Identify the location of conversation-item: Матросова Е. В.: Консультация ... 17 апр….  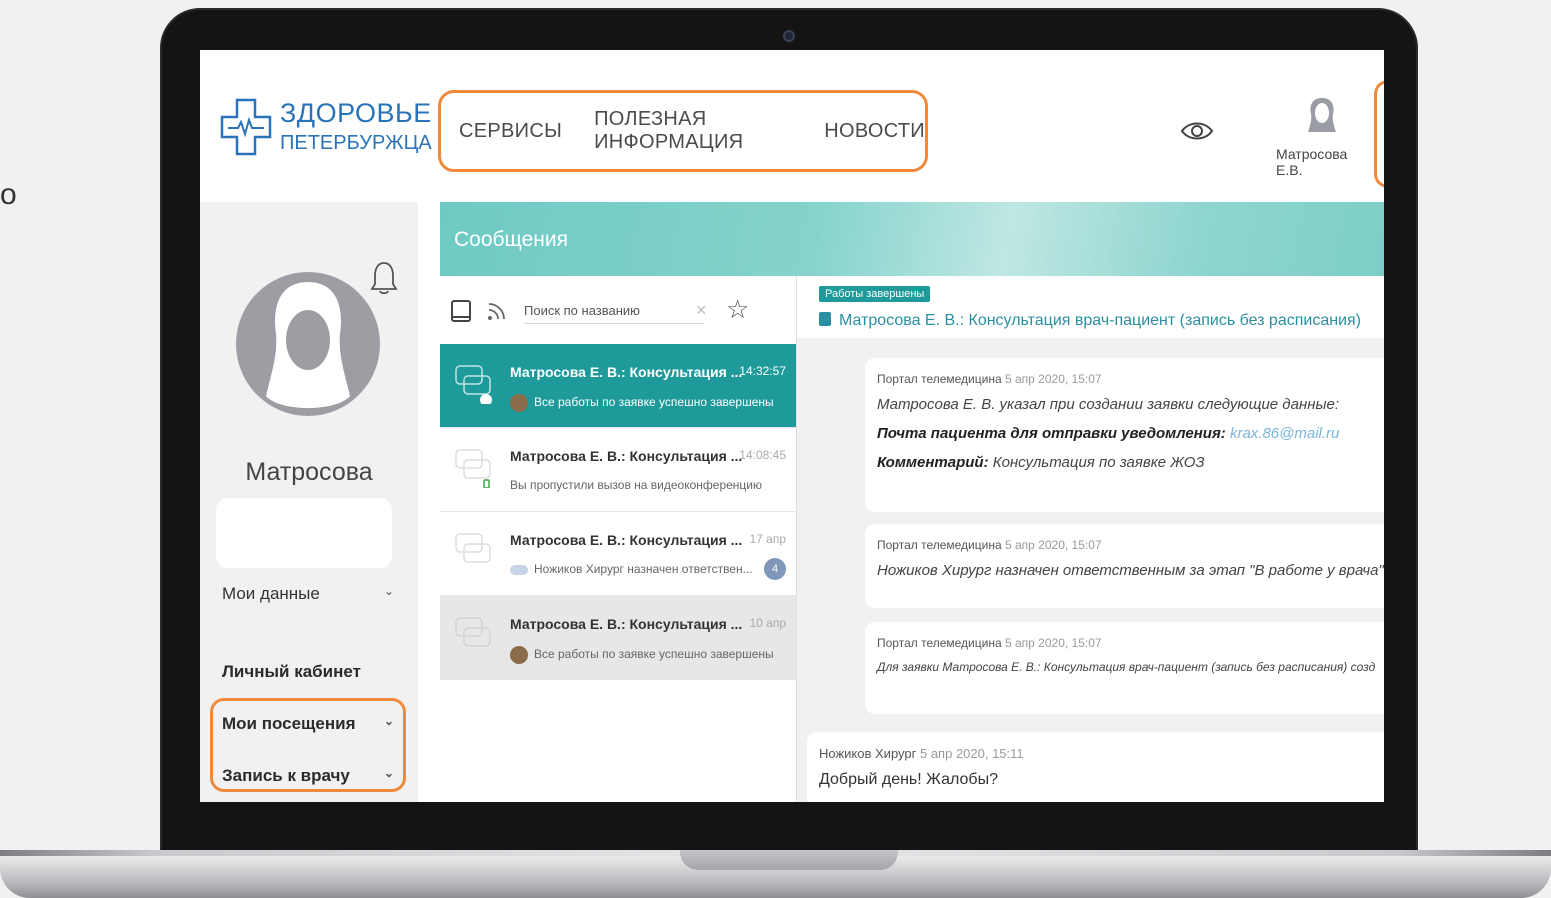
(618, 554).